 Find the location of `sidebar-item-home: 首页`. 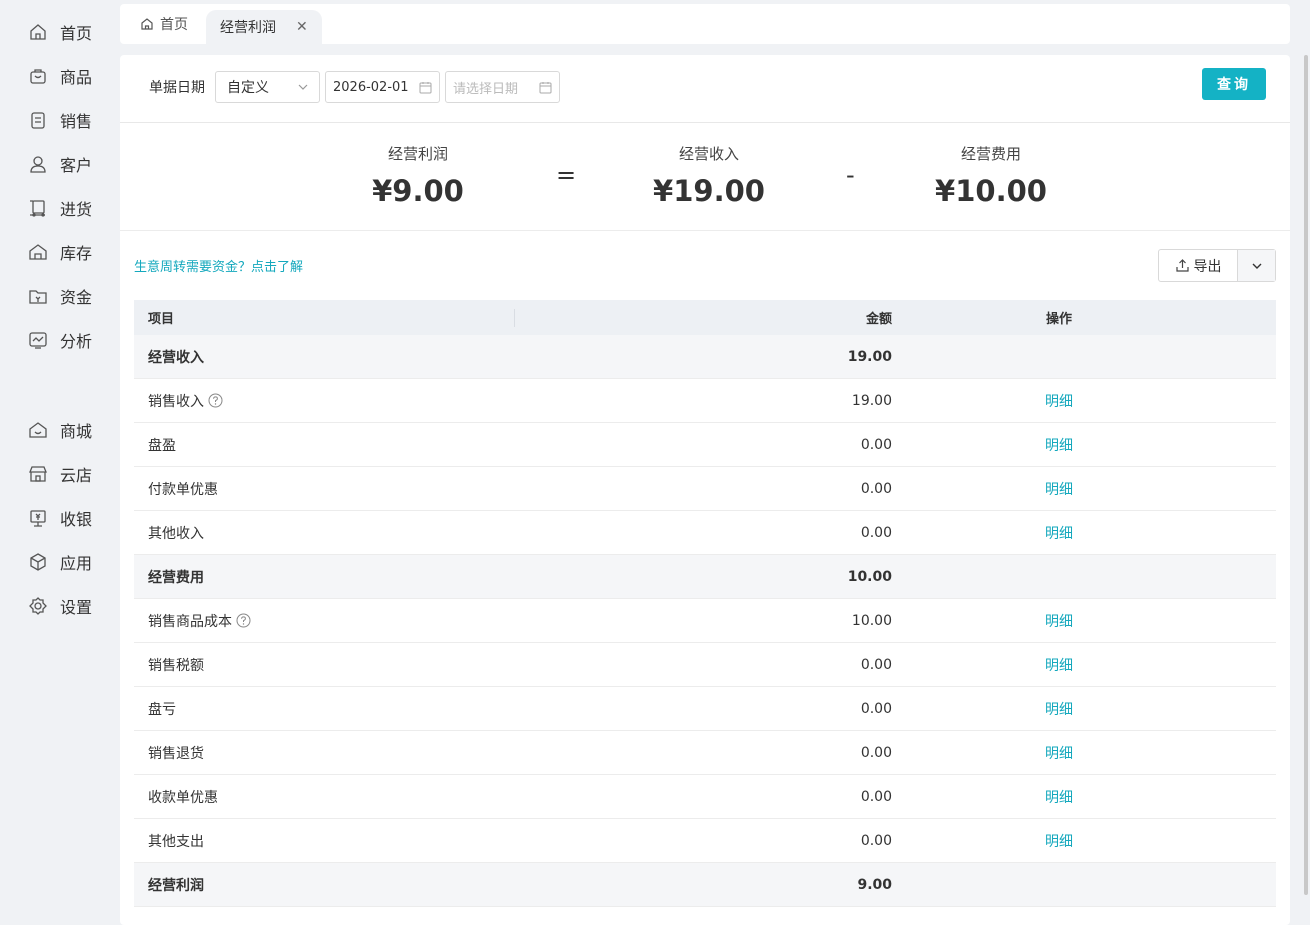

sidebar-item-home: 首页 is located at coordinates (60, 32).